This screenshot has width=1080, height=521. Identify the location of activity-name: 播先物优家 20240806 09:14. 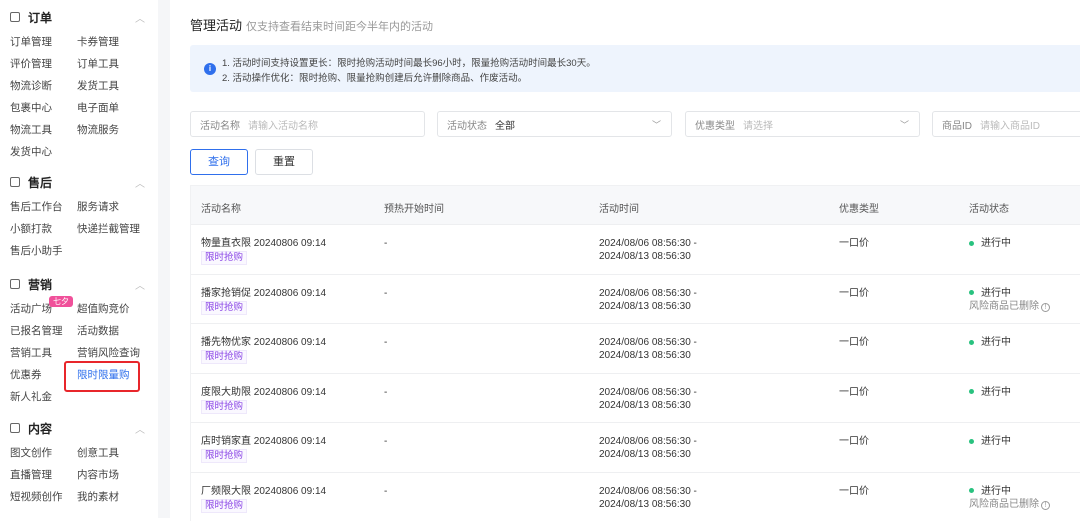
(263, 342).